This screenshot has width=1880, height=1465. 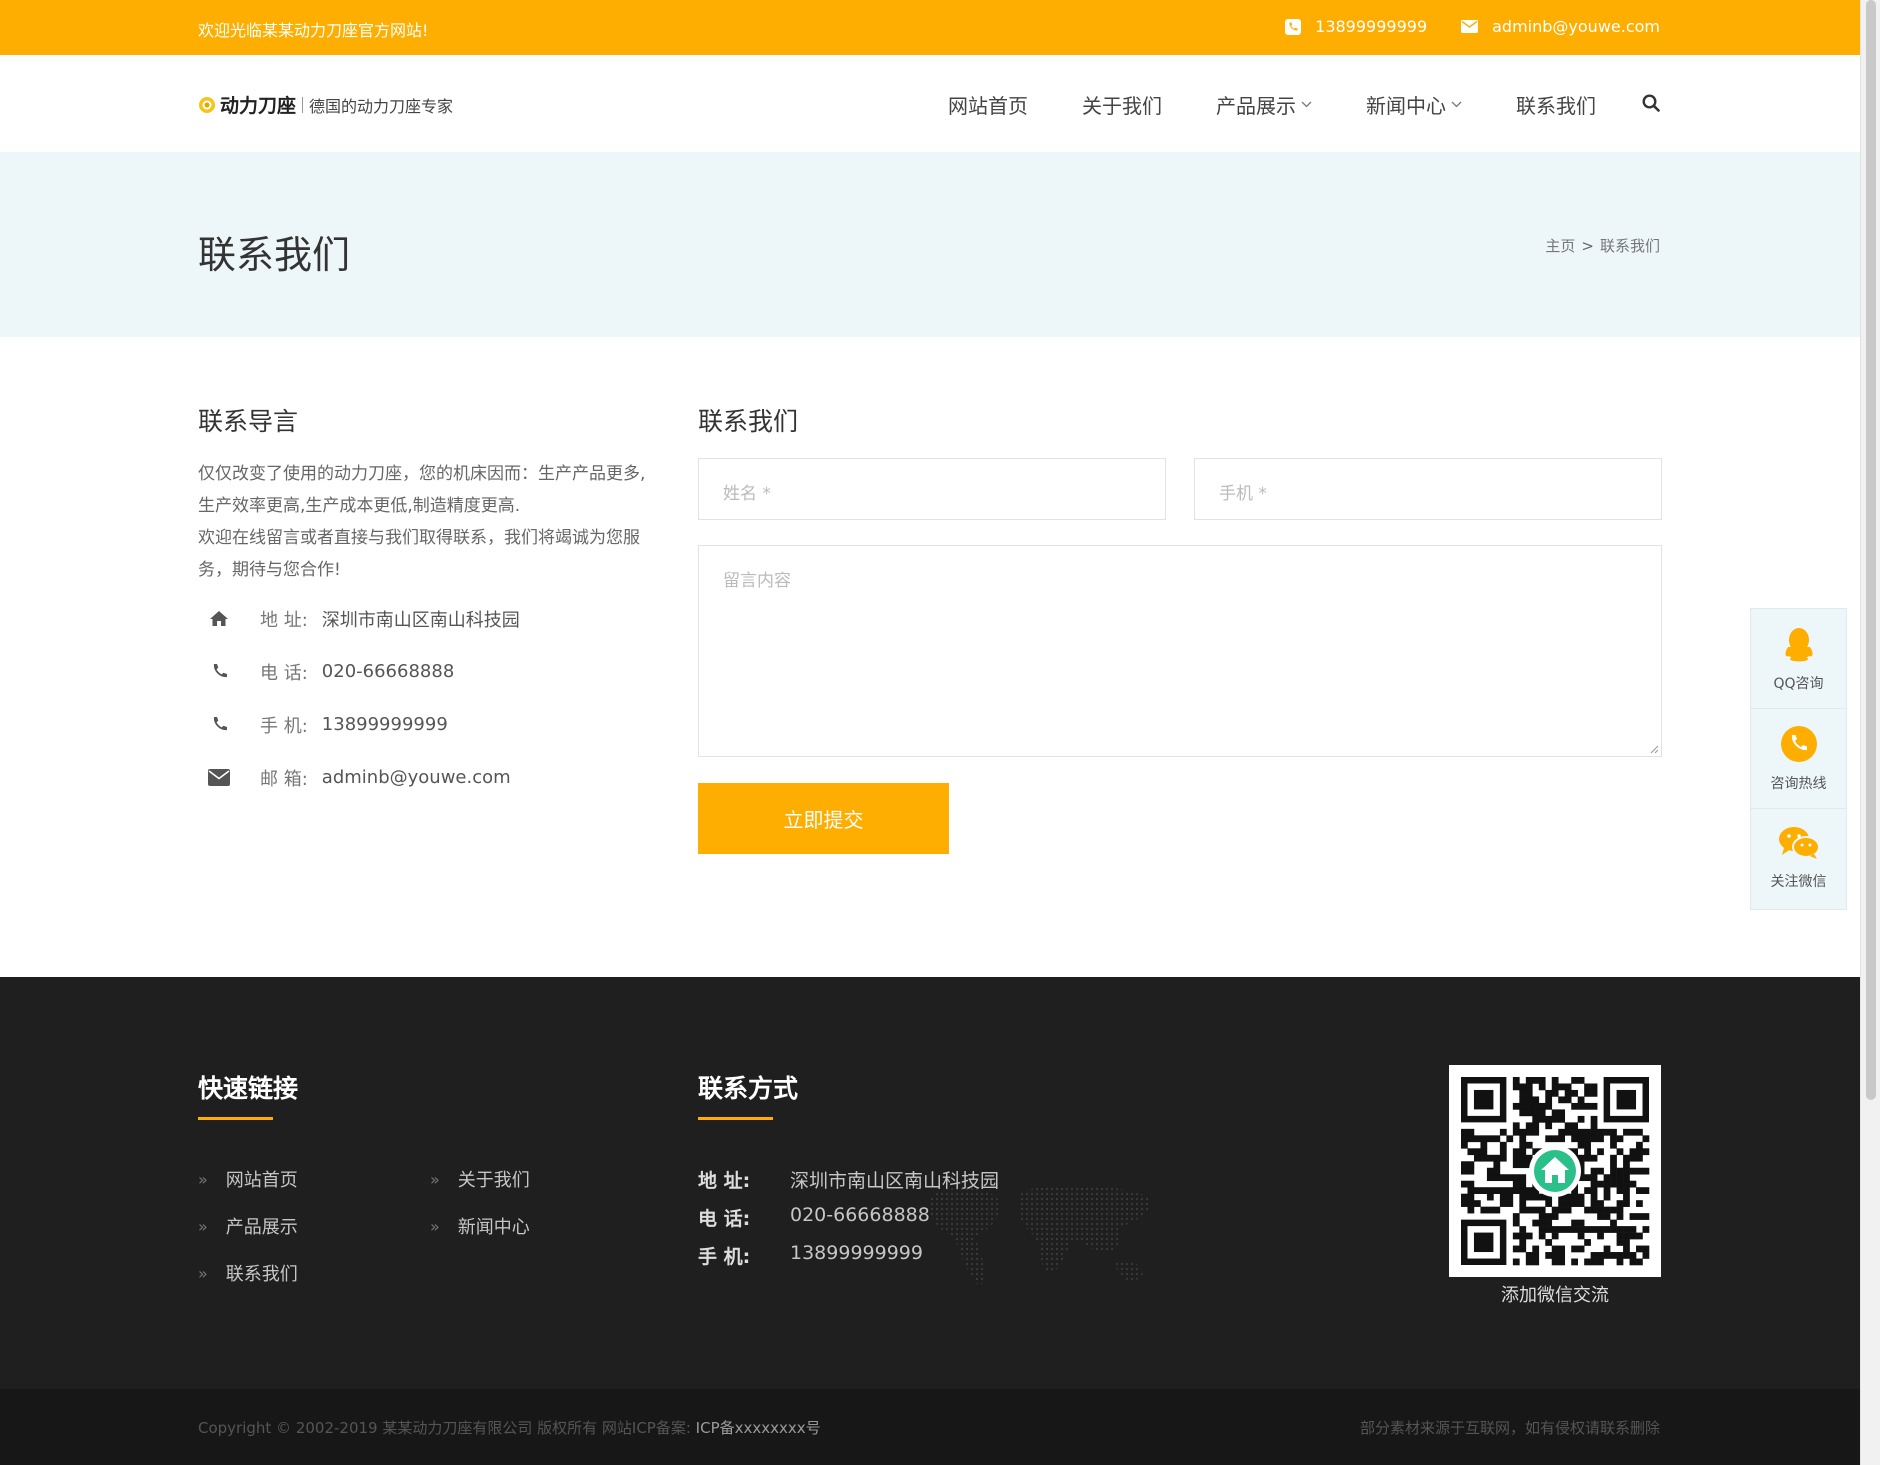 I want to click on qr-code-image, so click(x=1555, y=1171).